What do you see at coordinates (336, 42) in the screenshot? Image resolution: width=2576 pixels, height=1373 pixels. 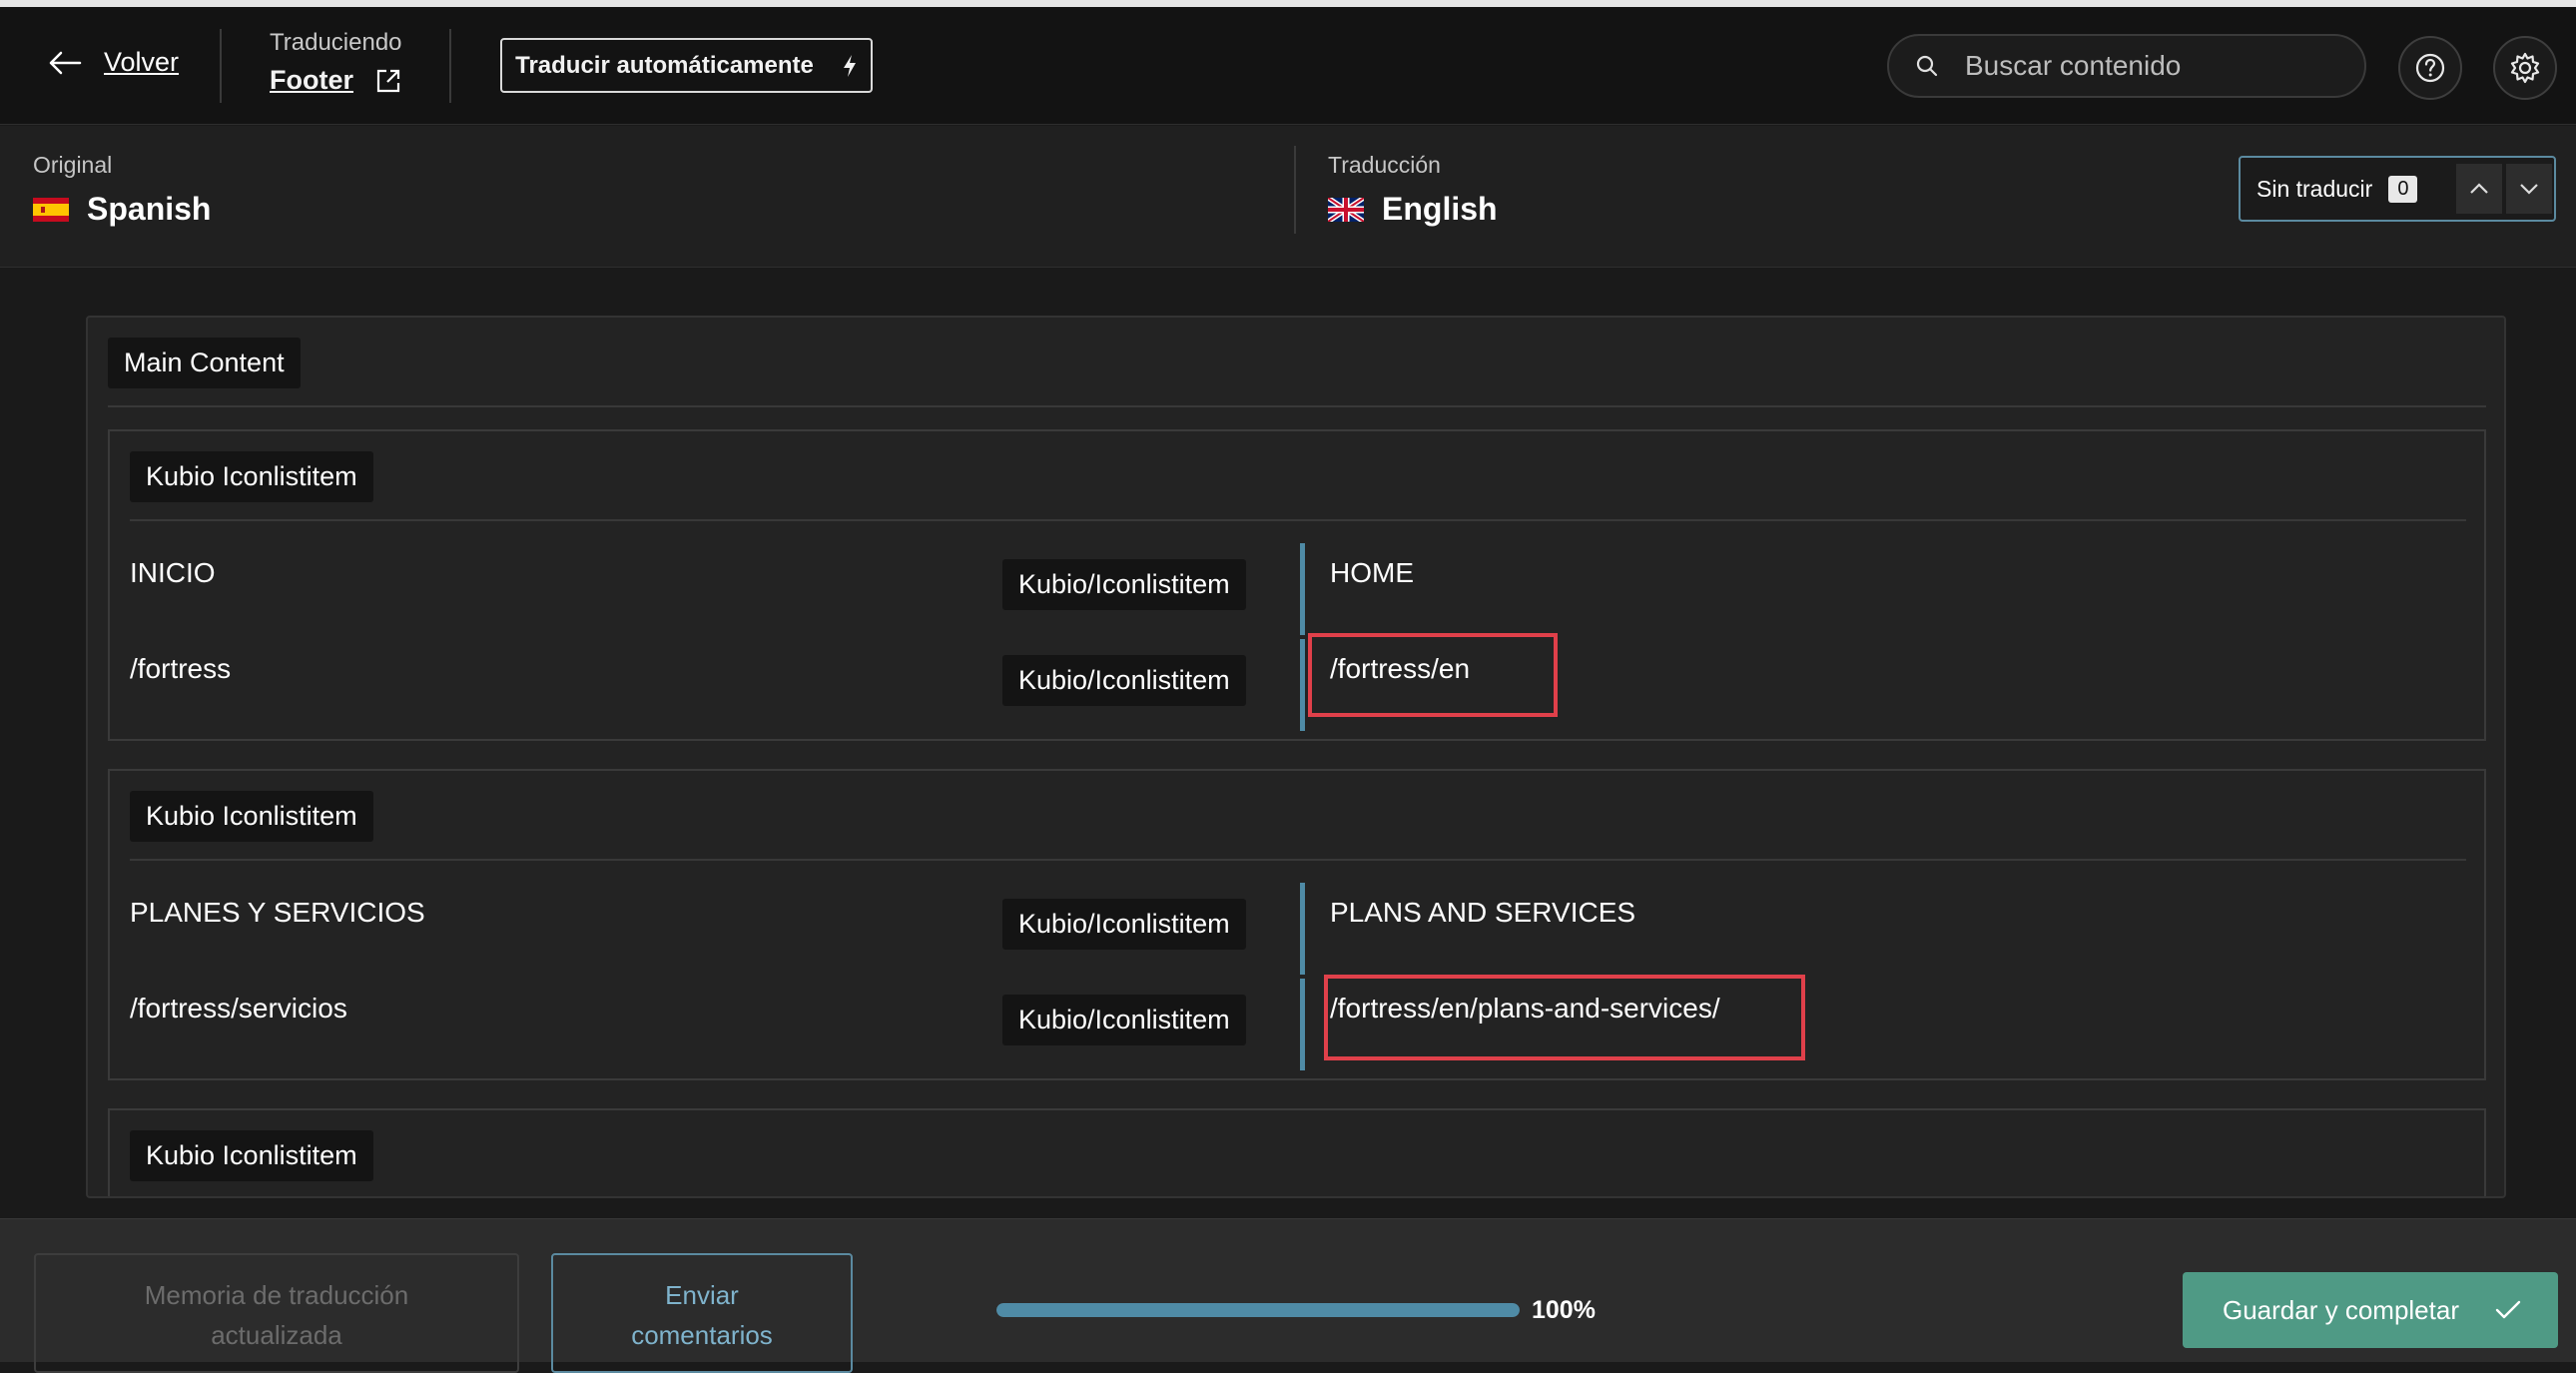 I see `translating-label: Traduciendo` at bounding box center [336, 42].